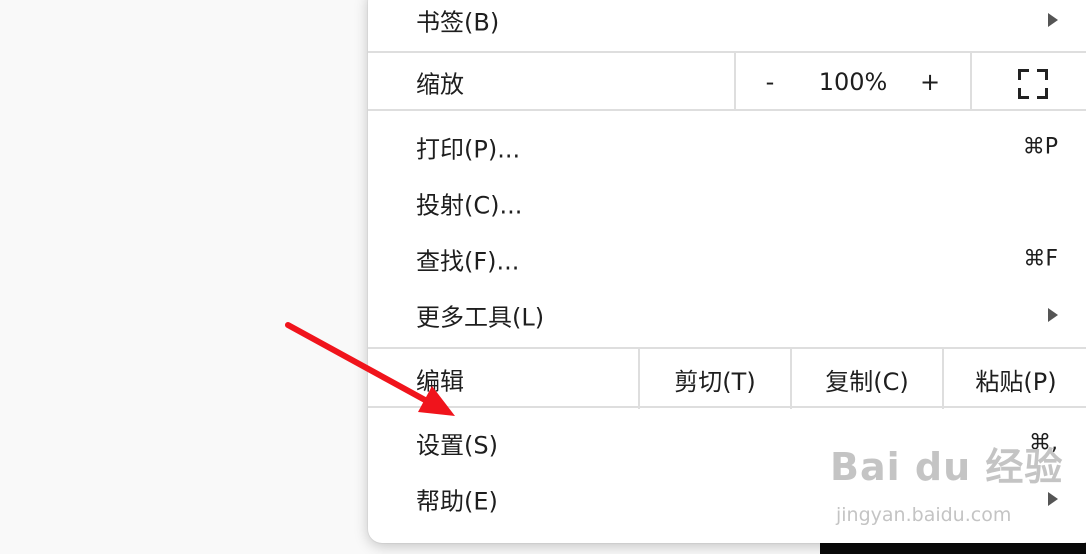 This screenshot has width=1086, height=554. What do you see at coordinates (924, 515) in the screenshot?
I see `watermark-url: jingyan.baidu.com` at bounding box center [924, 515].